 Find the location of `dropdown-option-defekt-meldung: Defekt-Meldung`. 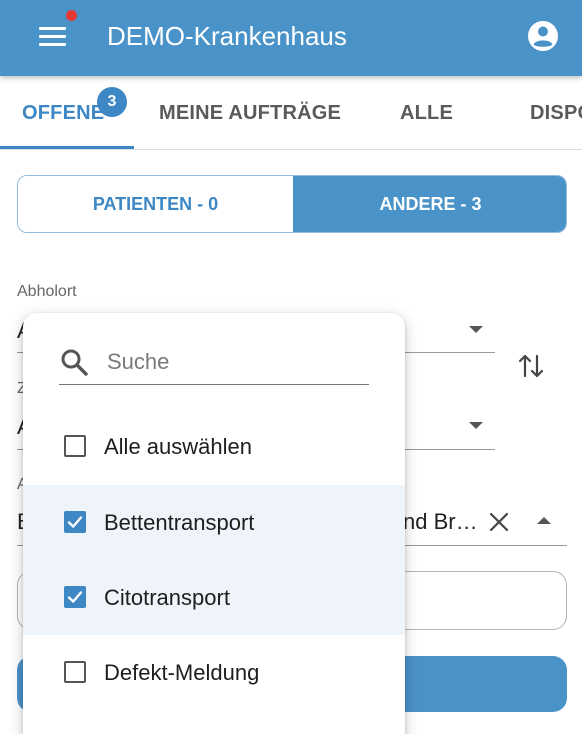

dropdown-option-defekt-meldung: Defekt-Meldung is located at coordinates (214, 672).